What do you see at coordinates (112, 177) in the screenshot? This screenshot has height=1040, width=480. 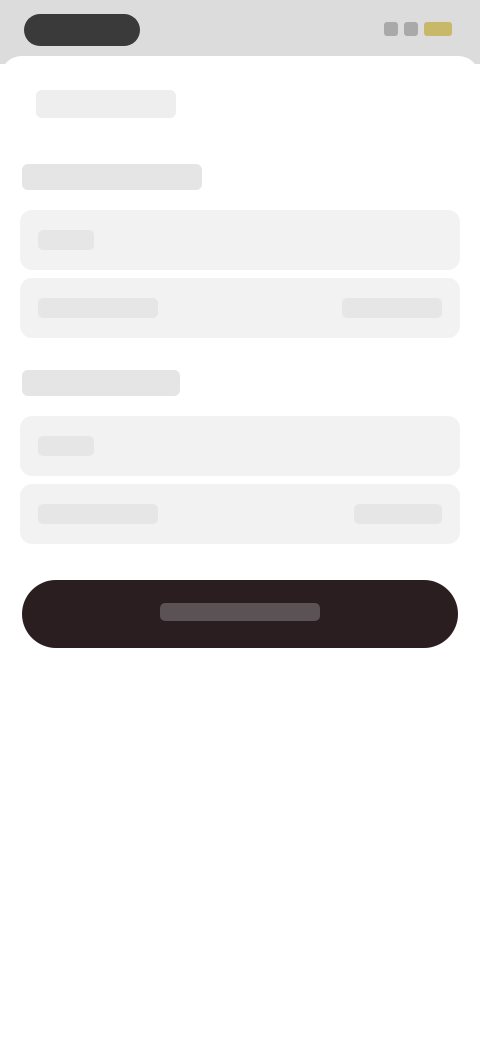 I see `section-title-first` at bounding box center [112, 177].